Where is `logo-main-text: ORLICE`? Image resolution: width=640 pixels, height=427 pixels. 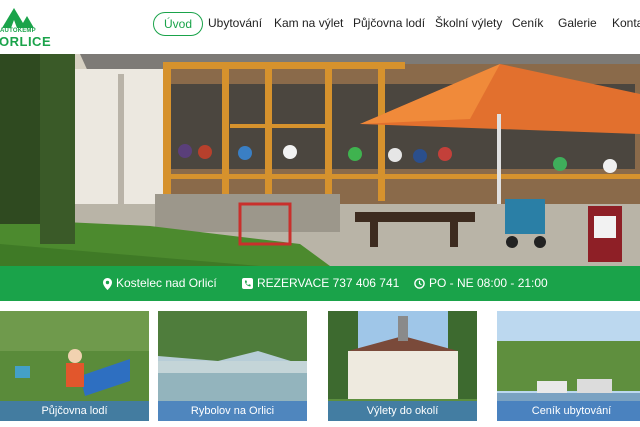 logo-main-text: ORLICE is located at coordinates (26, 41).